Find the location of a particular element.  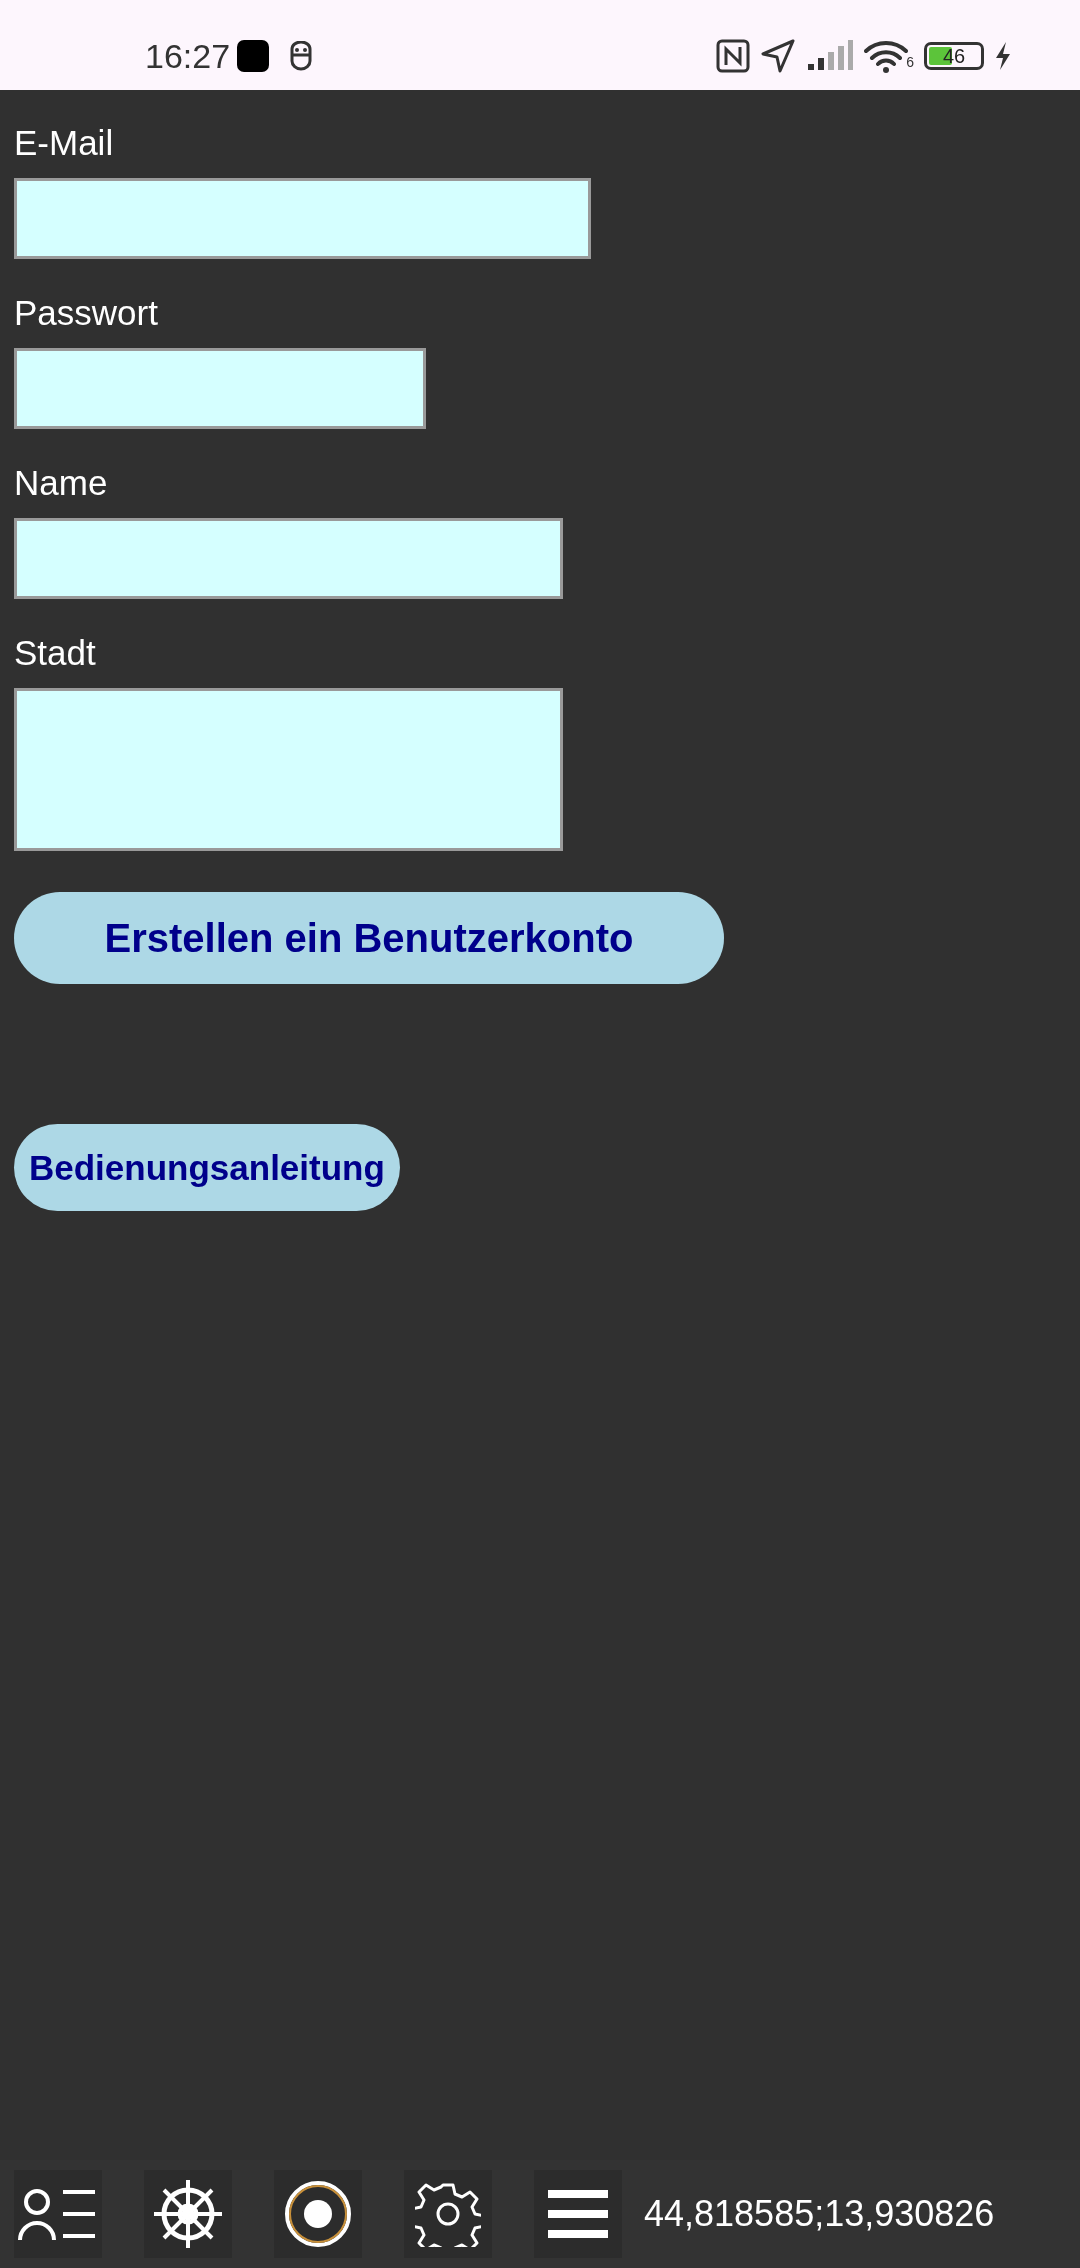

field-label: Stadt is located at coordinates (55, 653).